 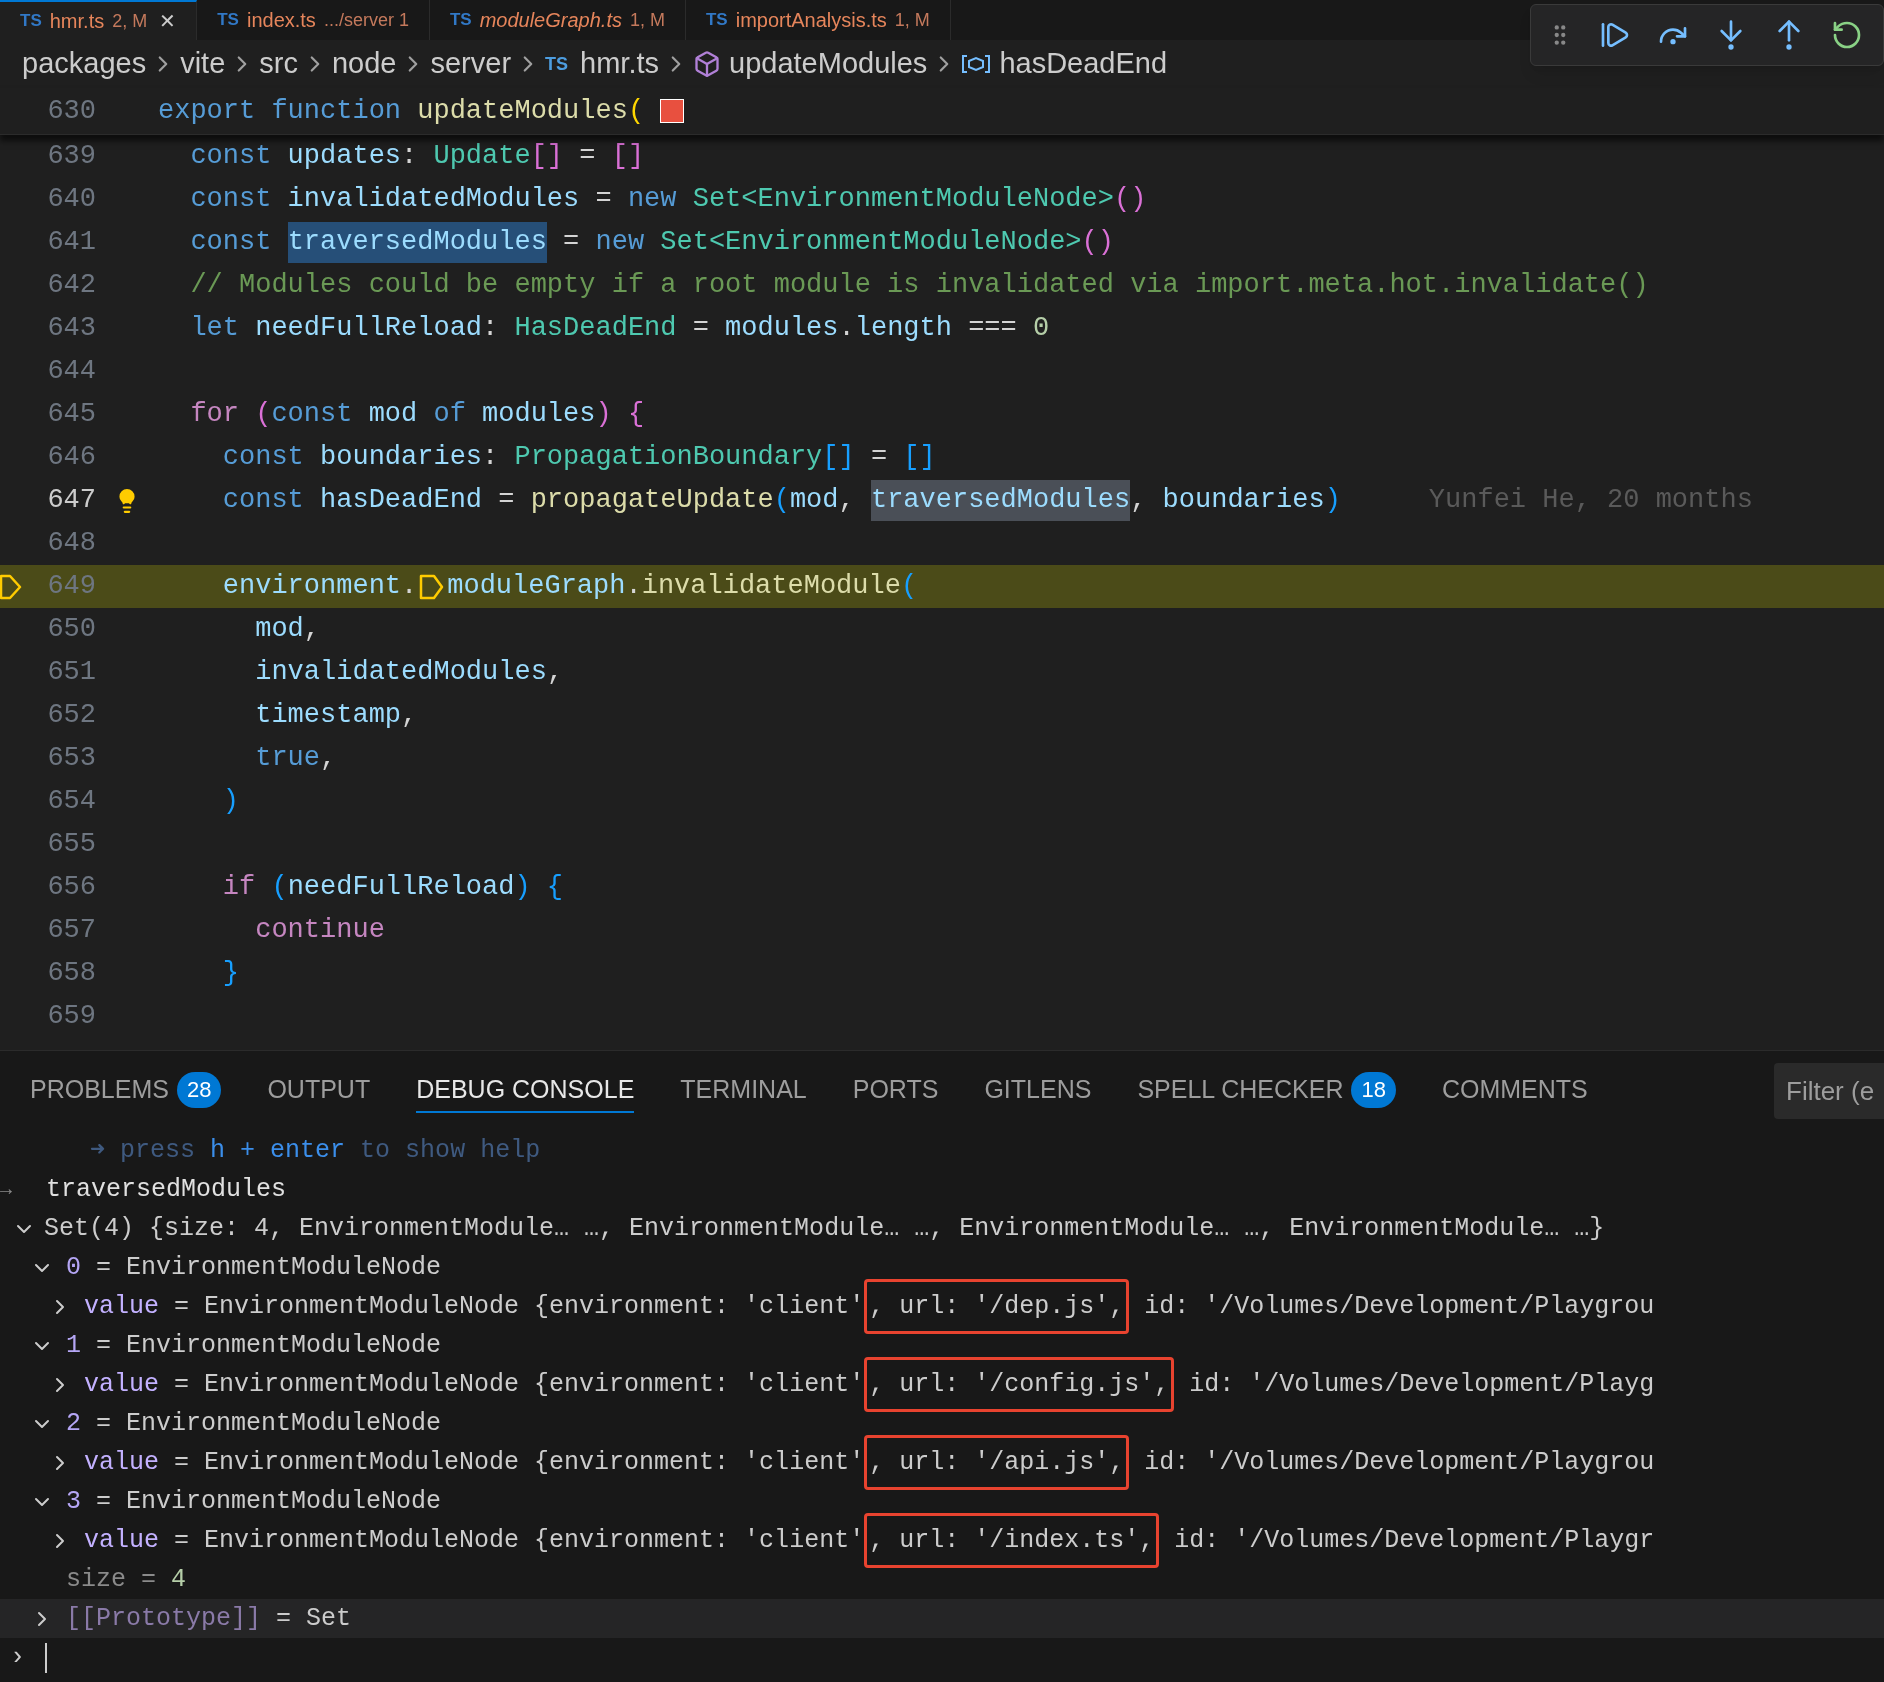 I want to click on highlighted-text: traversedModules, so click(x=1000, y=500).